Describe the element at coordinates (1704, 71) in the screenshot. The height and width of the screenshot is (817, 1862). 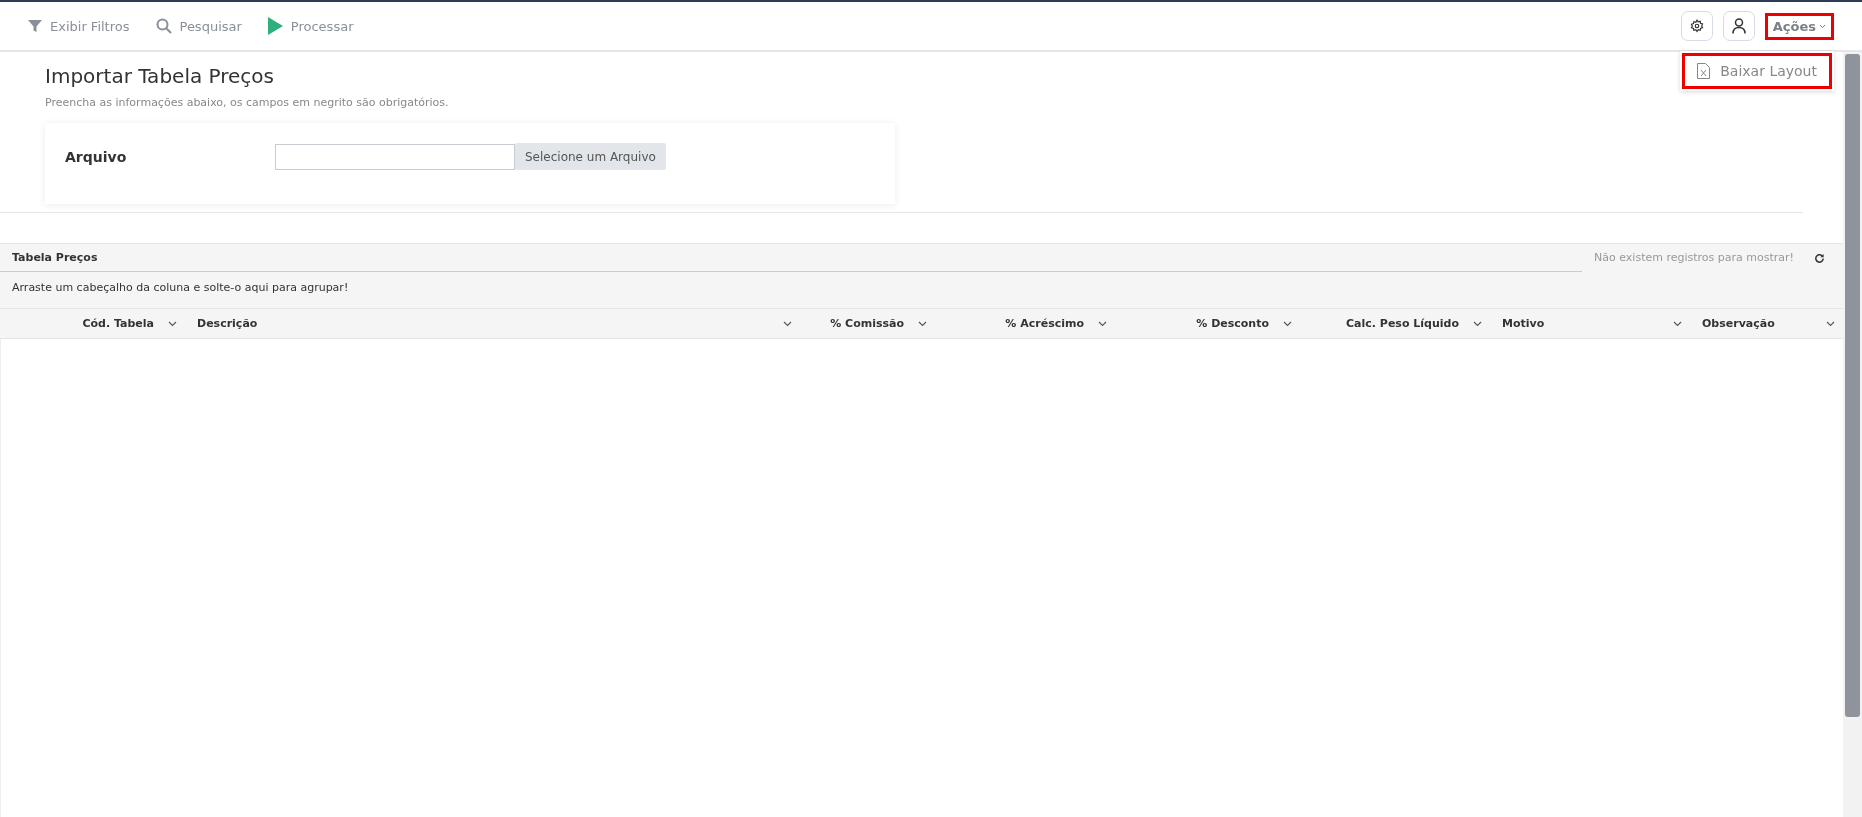
I see `spreadsheet-file-icon` at that location.